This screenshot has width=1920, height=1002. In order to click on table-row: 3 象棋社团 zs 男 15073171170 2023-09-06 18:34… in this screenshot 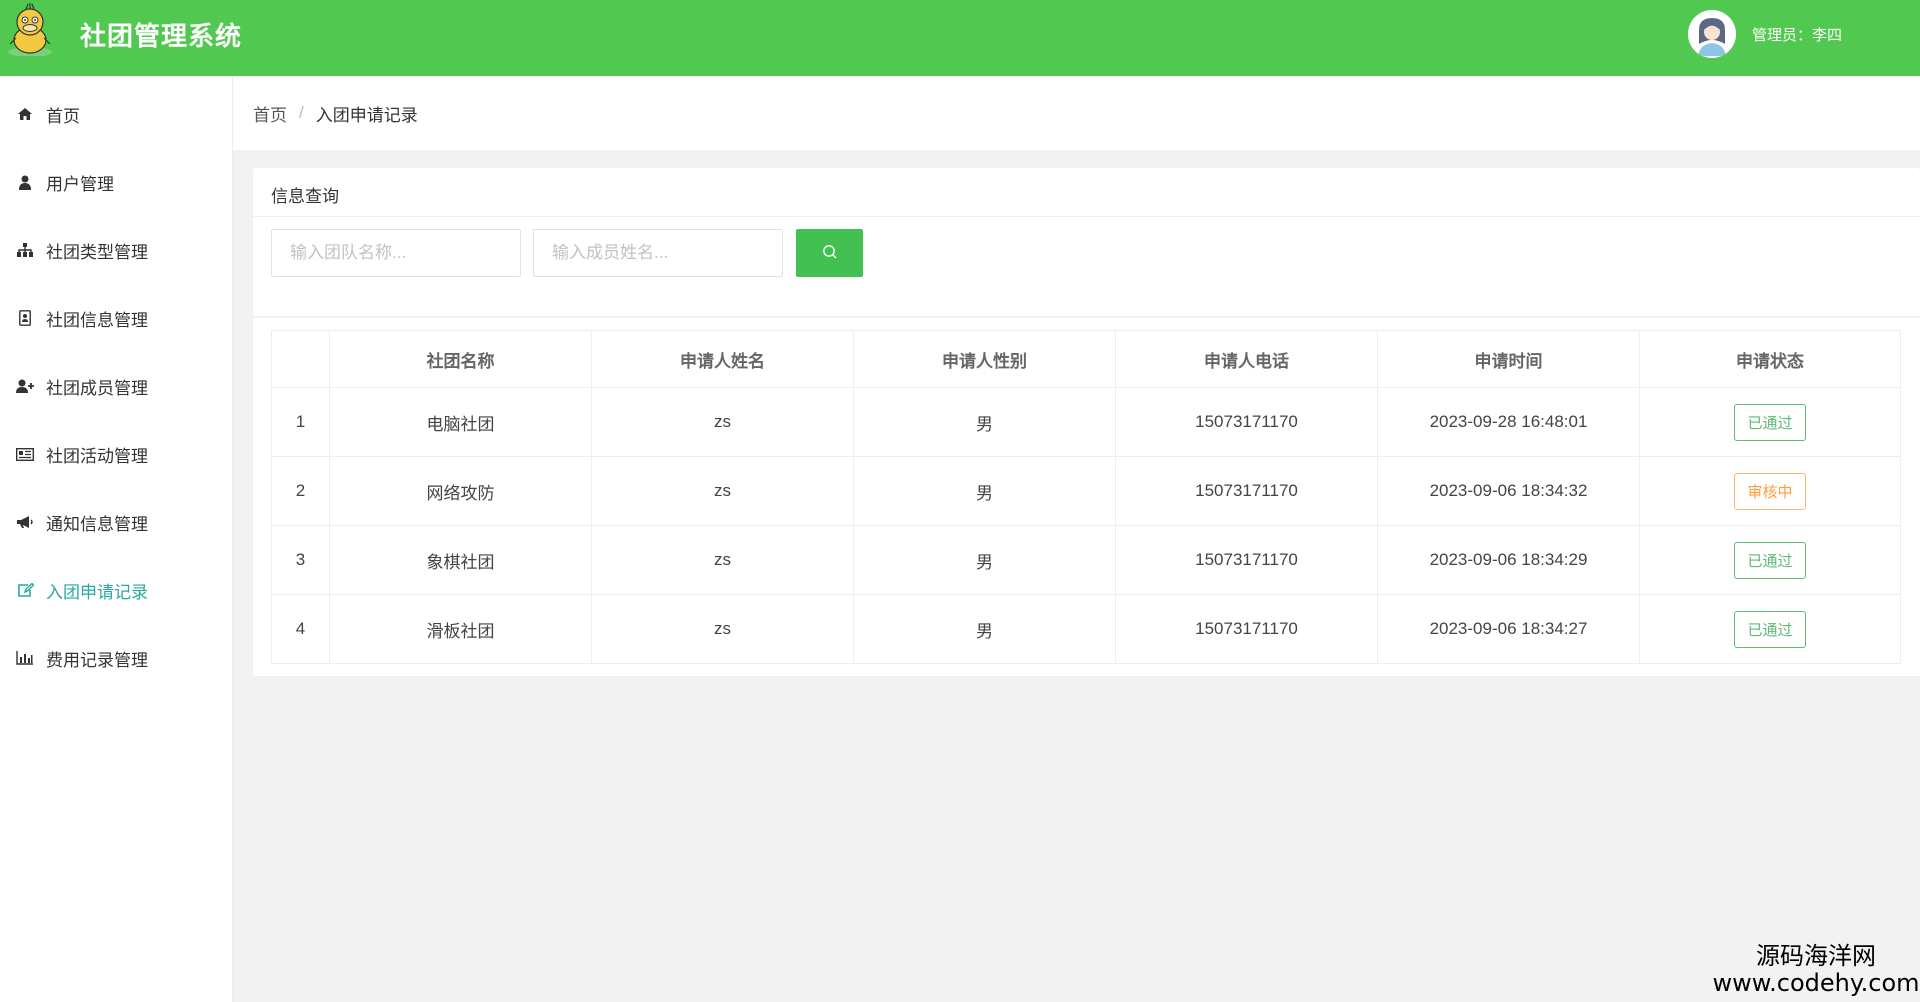, I will do `click(1086, 560)`.